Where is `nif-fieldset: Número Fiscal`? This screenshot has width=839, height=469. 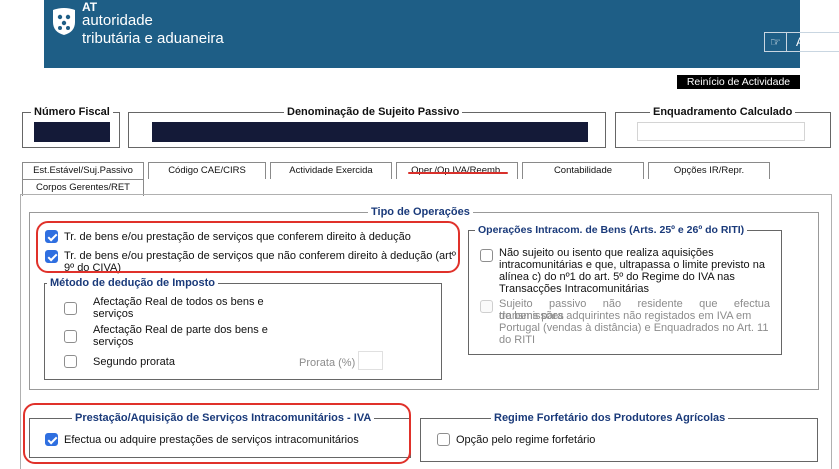
nif-fieldset: Número Fiscal is located at coordinates (71, 126).